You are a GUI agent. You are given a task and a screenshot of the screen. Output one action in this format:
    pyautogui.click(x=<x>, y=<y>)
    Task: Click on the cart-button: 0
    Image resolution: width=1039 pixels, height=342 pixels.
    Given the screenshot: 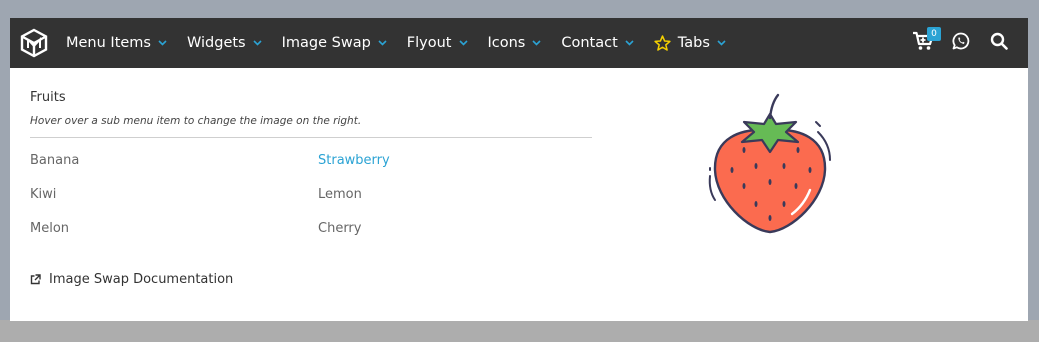 What is the action you would take?
    pyautogui.click(x=923, y=43)
    